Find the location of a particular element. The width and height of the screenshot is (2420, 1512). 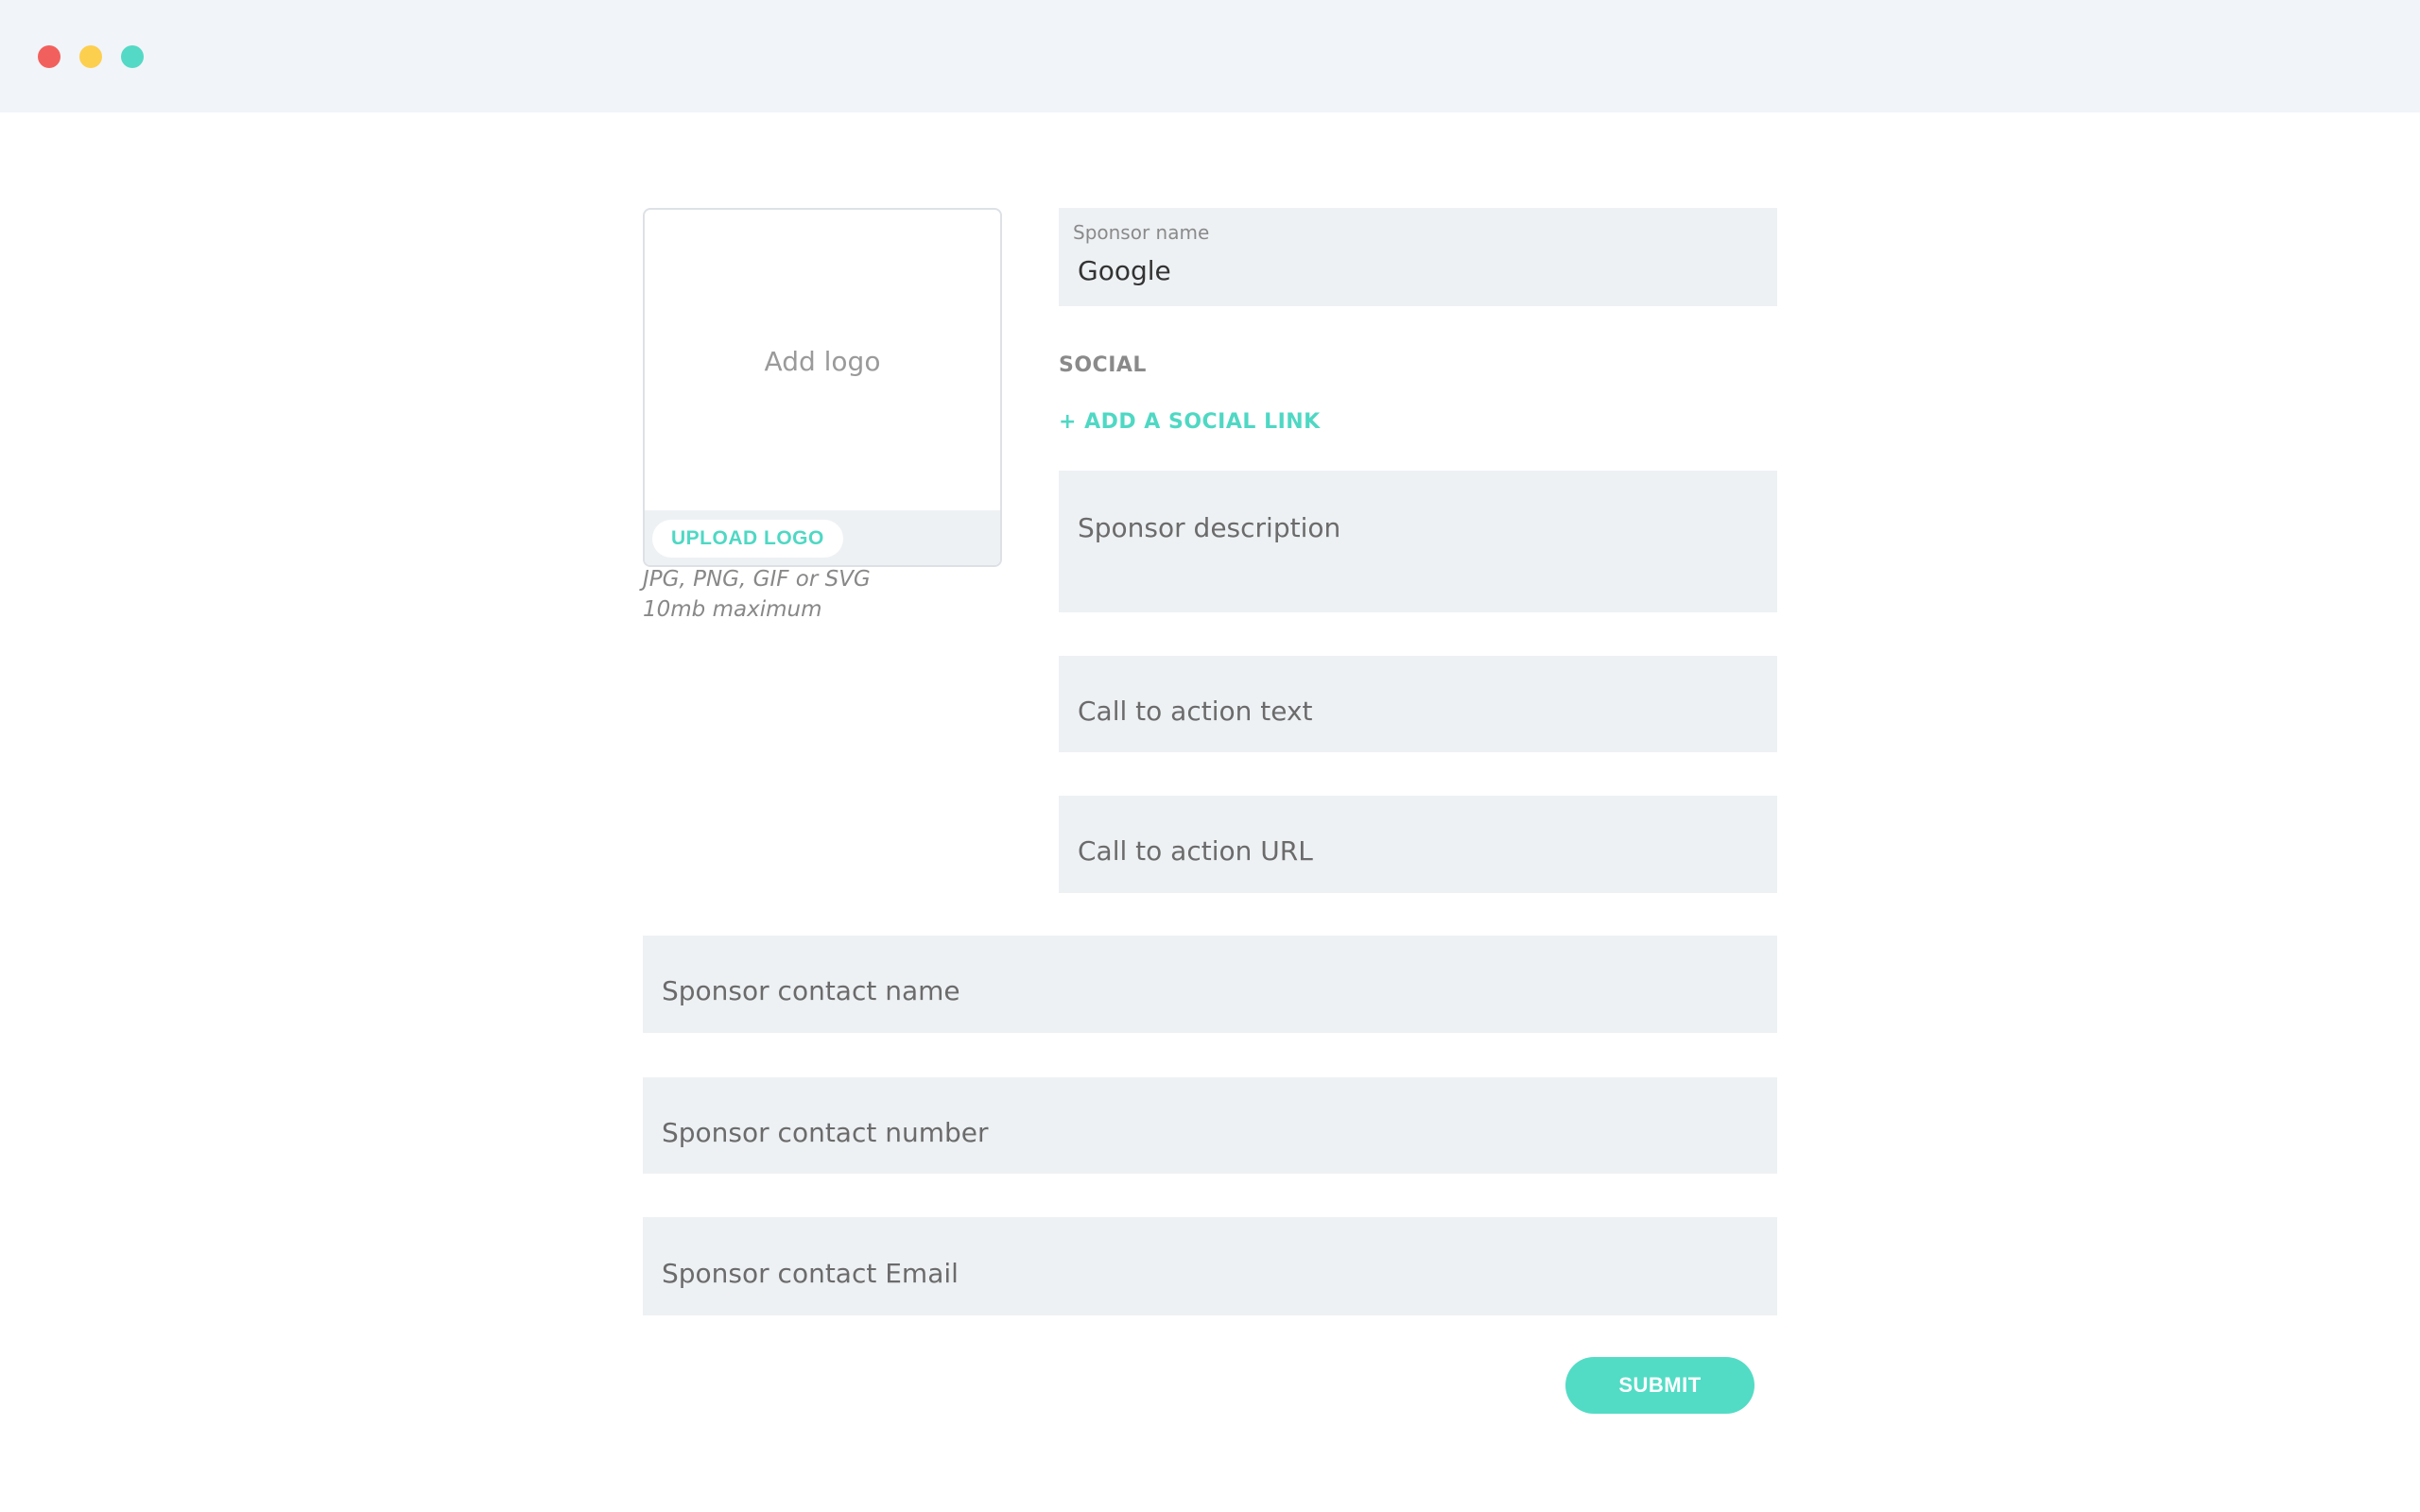

maximize-window-icon is located at coordinates (132, 56).